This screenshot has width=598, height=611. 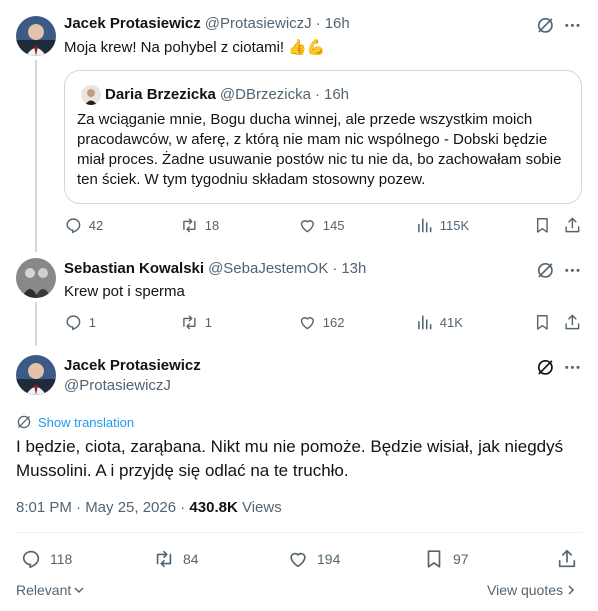 I want to click on repost-button: 1, so click(x=196, y=322).